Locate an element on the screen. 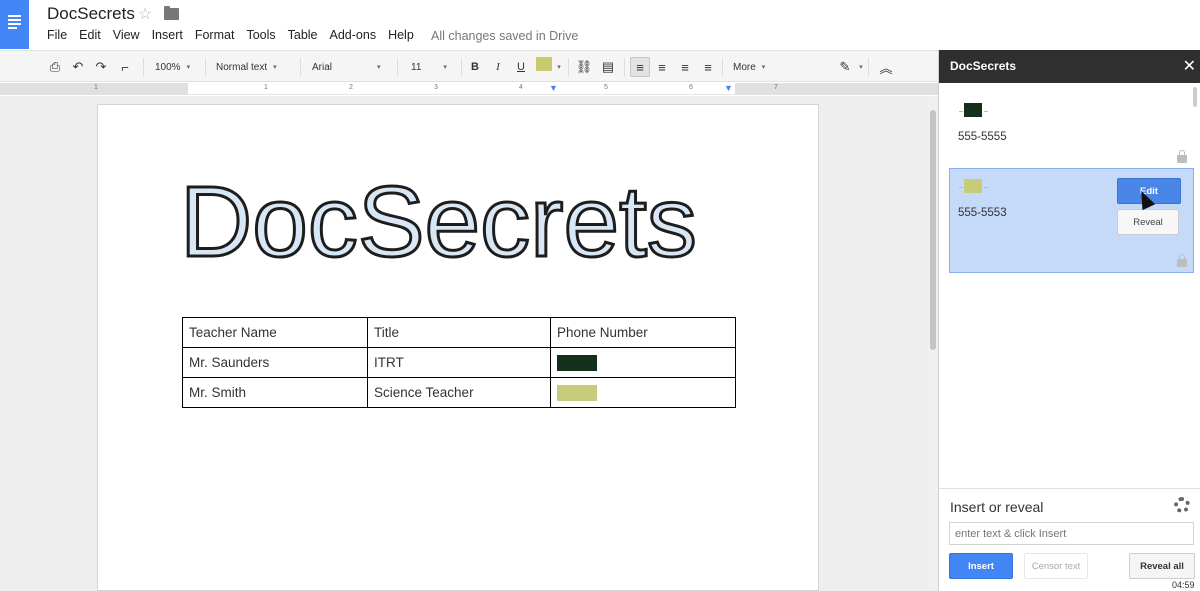 The width and height of the screenshot is (1200, 591). table-cell-name: Mr. Smith is located at coordinates (275, 392).